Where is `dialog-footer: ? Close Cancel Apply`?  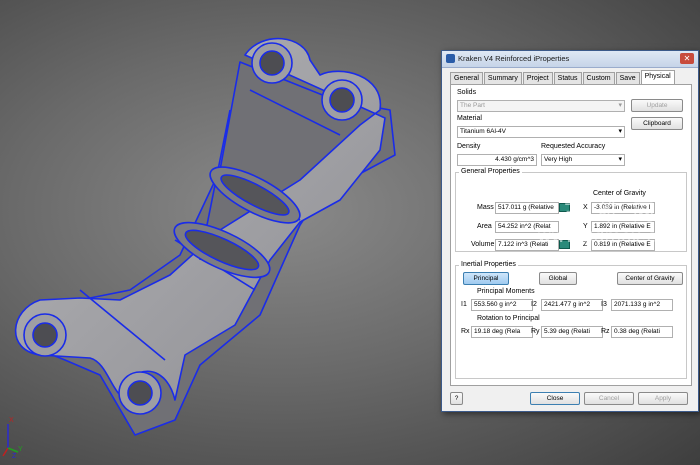 dialog-footer: ? Close Cancel Apply is located at coordinates (570, 399).